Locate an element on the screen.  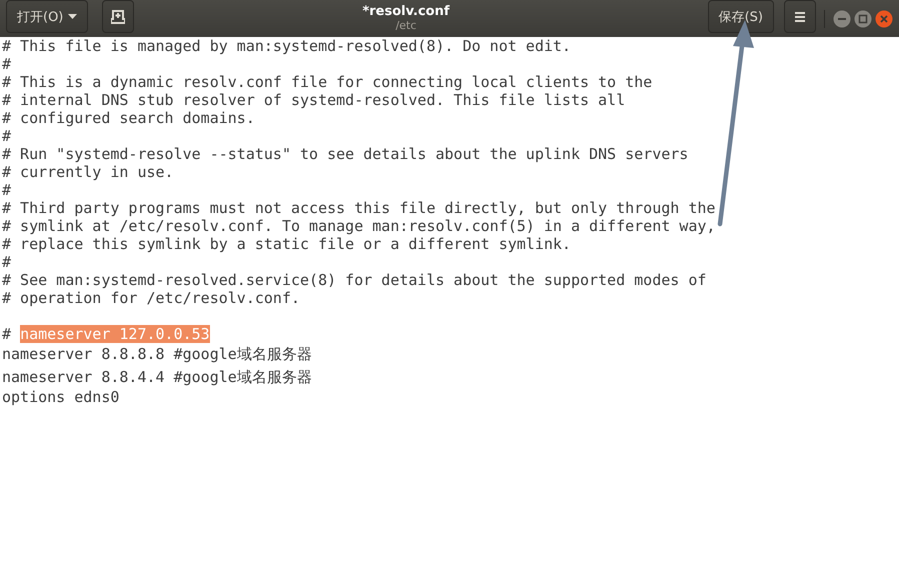
window-title: *resolv.conf is located at coordinates (406, 11).